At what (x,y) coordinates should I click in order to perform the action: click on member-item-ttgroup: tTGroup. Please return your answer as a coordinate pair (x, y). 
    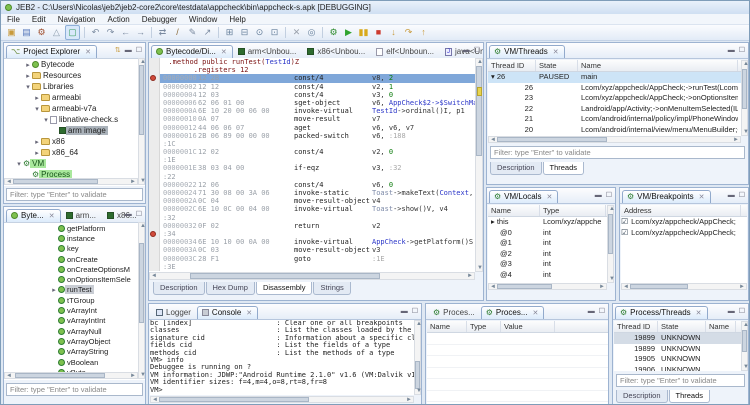
    Looking at the image, I should click on (74, 300).